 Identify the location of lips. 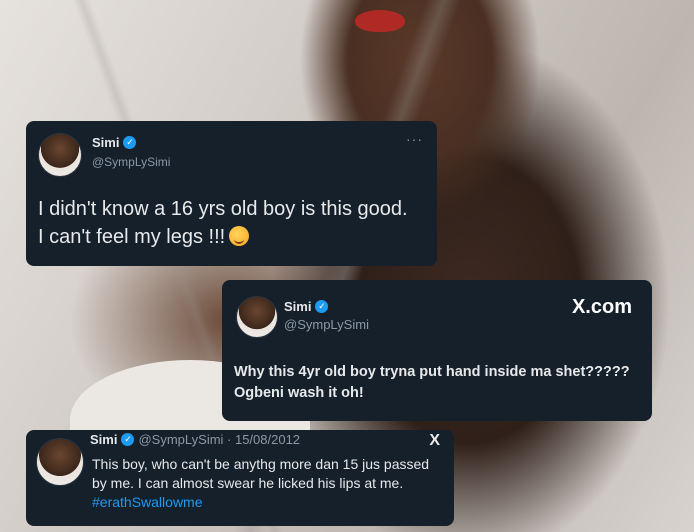
(380, 21).